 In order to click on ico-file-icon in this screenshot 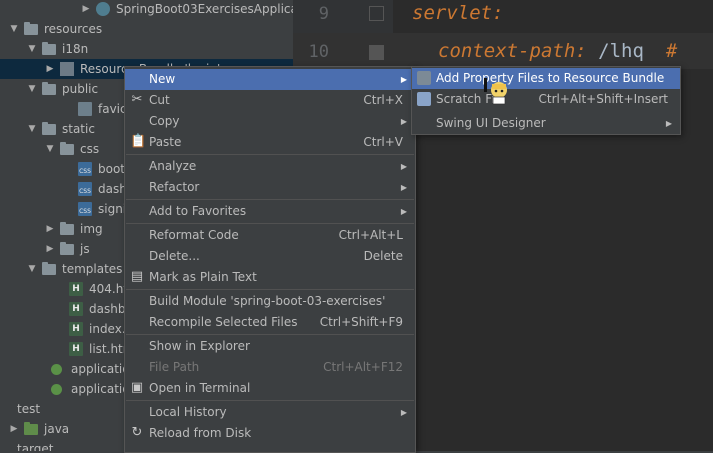, I will do `click(85, 109)`.